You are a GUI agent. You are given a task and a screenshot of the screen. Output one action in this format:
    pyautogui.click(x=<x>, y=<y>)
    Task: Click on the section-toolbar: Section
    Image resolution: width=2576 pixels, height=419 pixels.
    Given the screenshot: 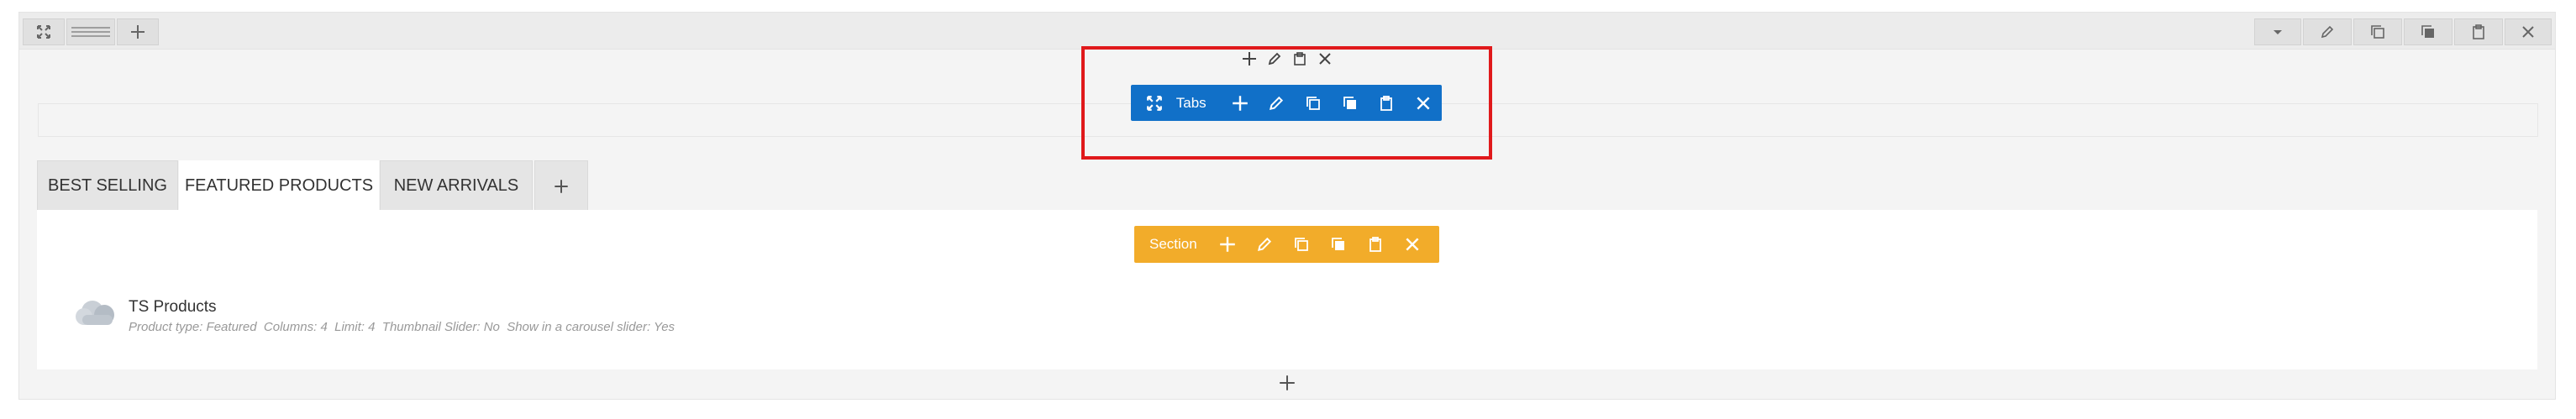 What is the action you would take?
    pyautogui.click(x=1286, y=244)
    